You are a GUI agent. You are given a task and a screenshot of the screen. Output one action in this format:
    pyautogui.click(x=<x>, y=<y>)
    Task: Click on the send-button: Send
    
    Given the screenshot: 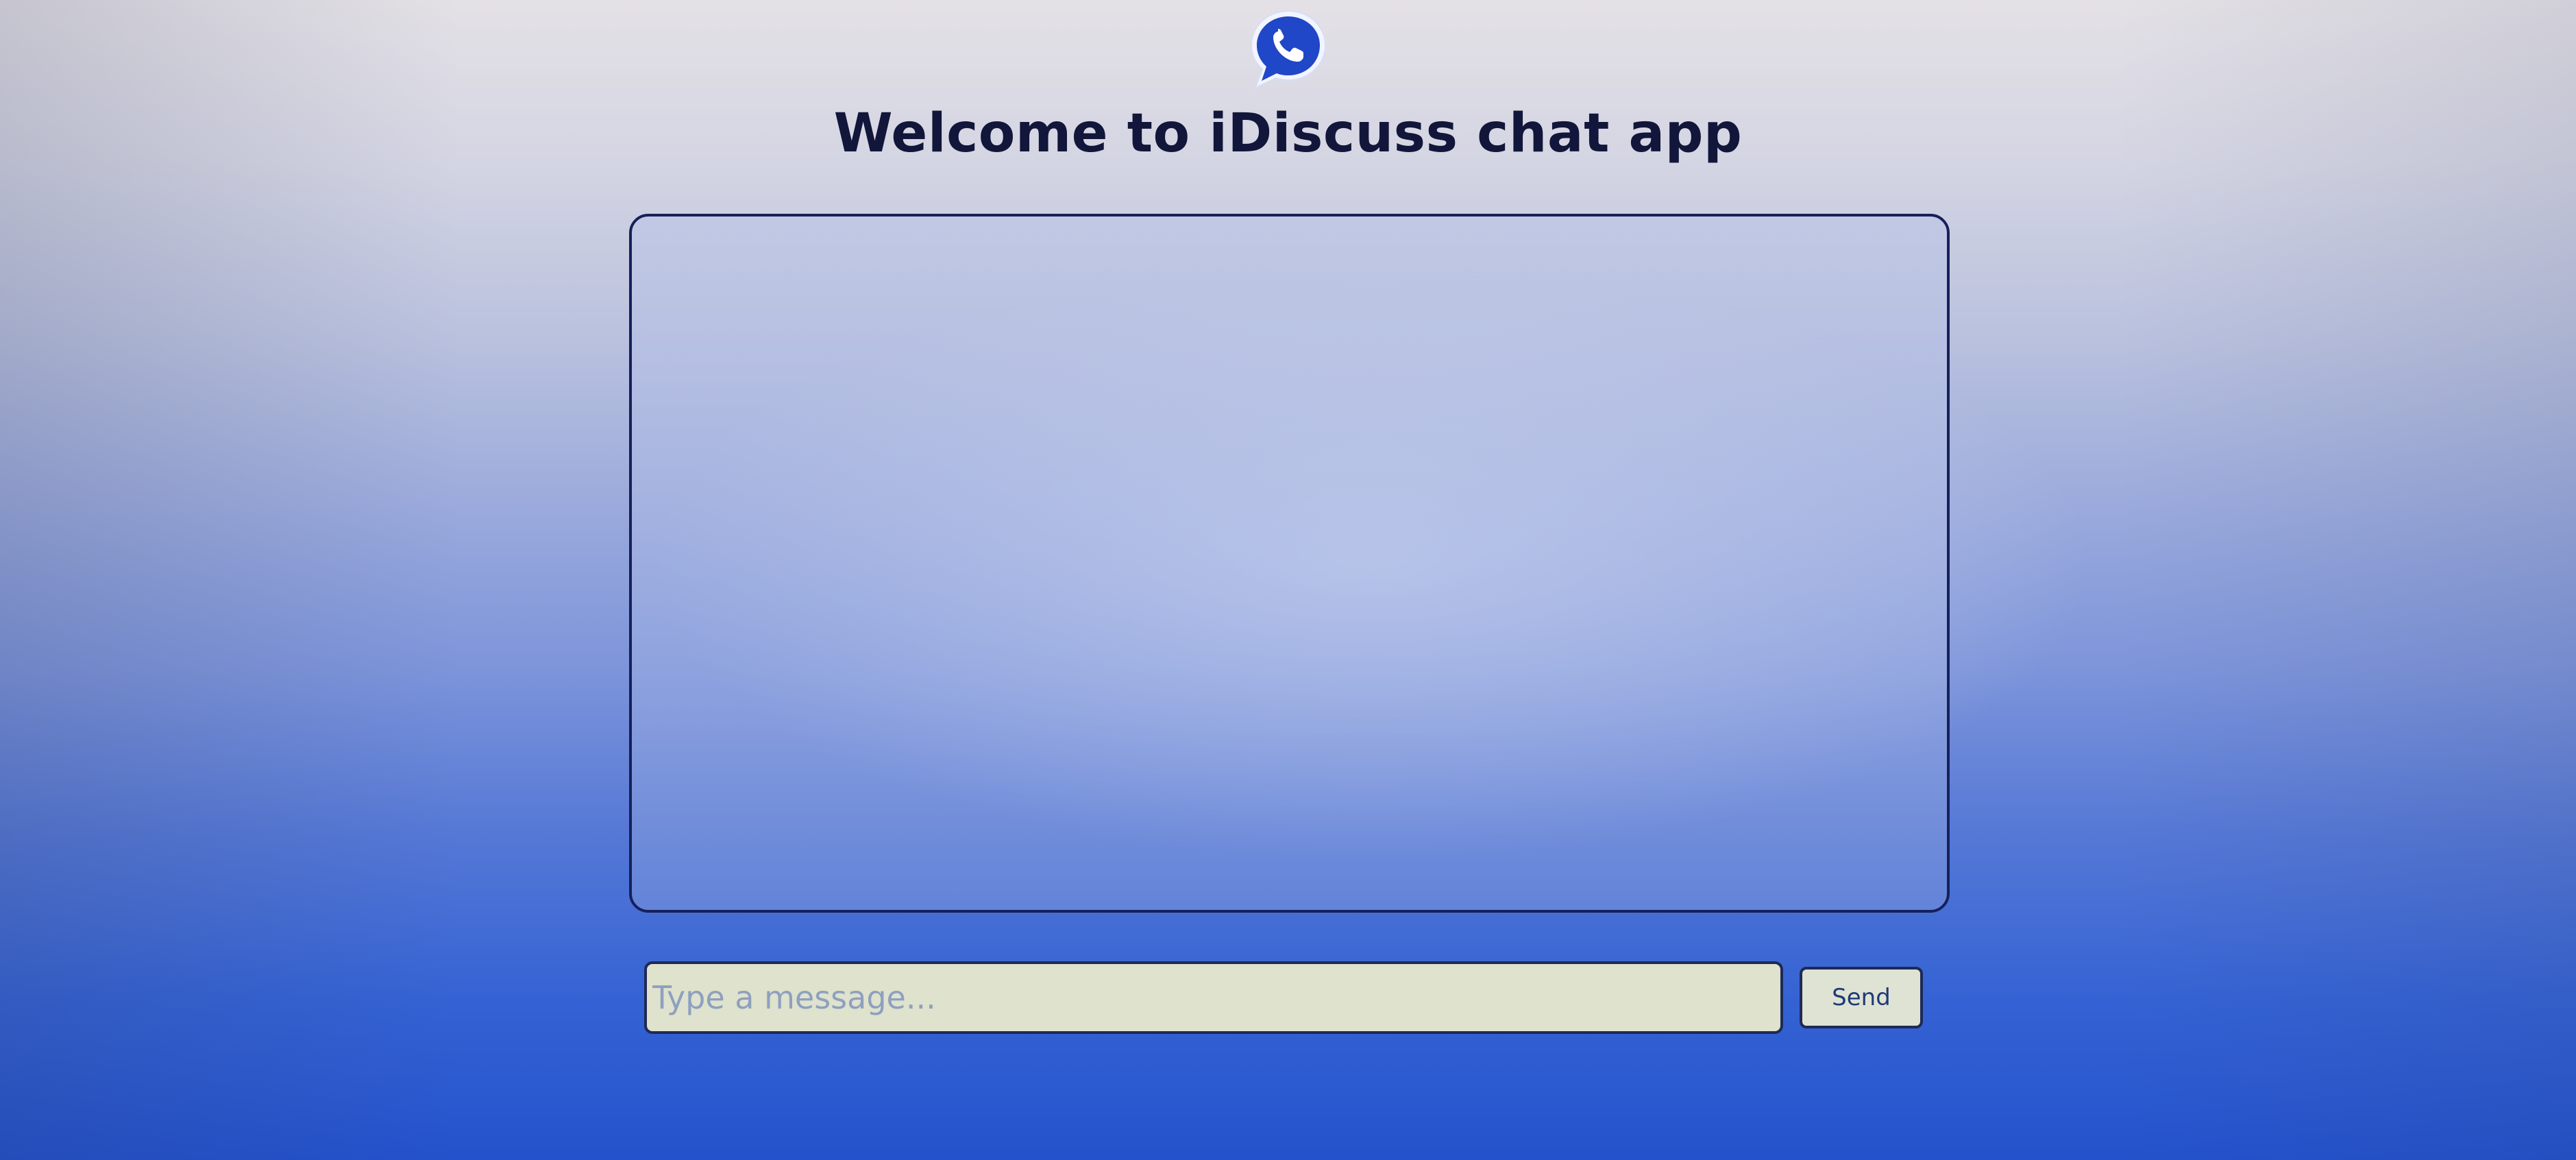 What is the action you would take?
    pyautogui.click(x=1862, y=997)
    